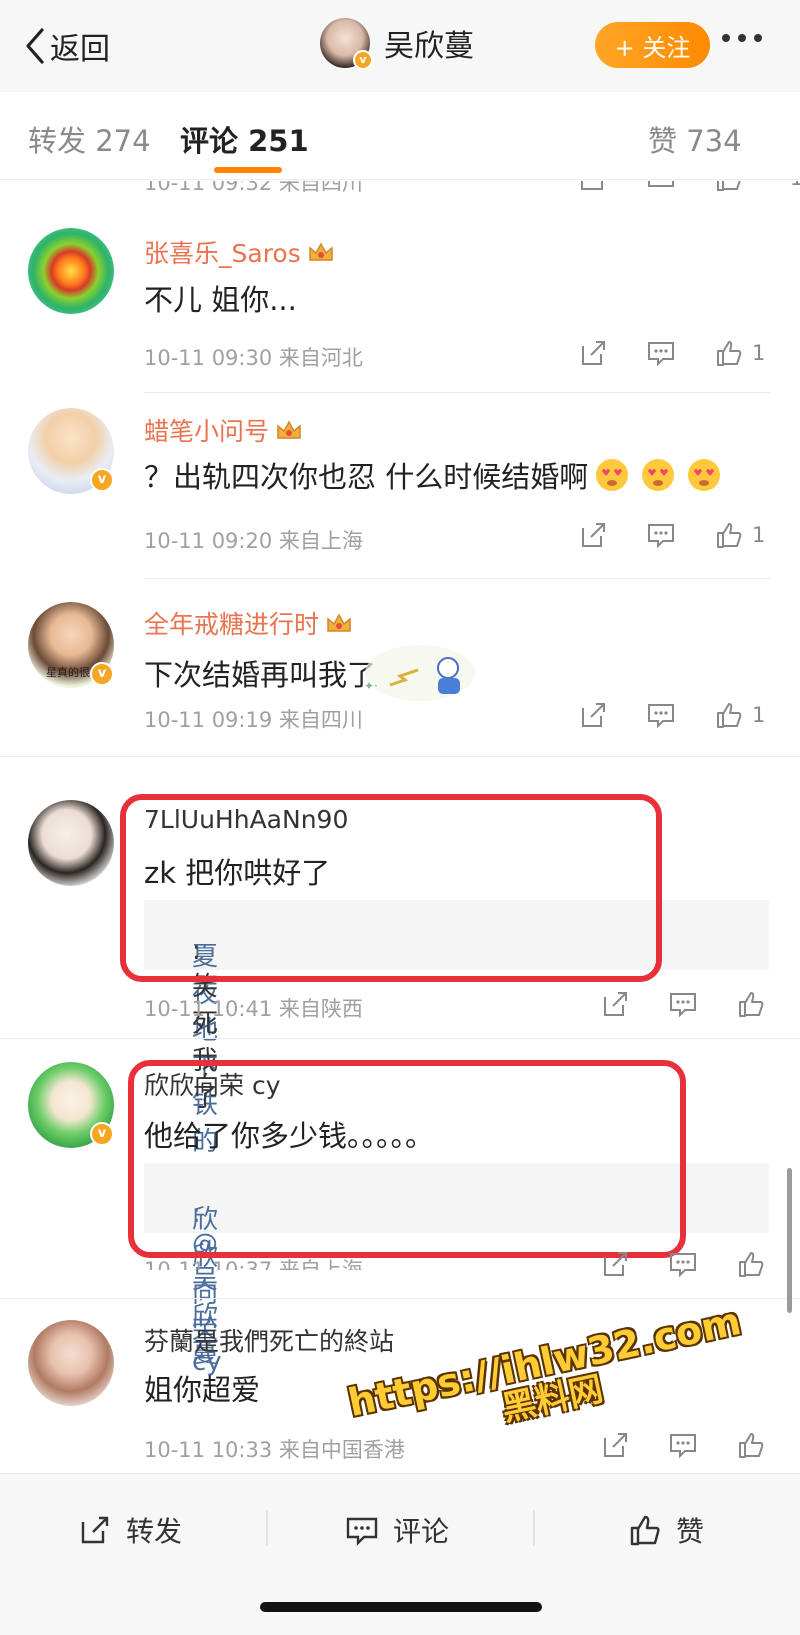 This screenshot has height=1635, width=800. What do you see at coordinates (89, 139) in the screenshot?
I see `tab-repost: 转发 274` at bounding box center [89, 139].